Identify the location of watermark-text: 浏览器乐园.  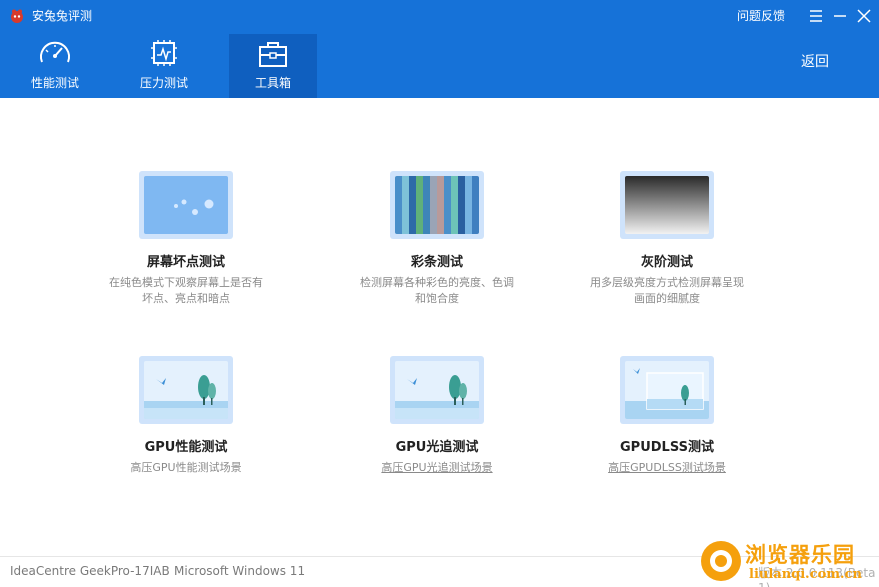
(800, 554).